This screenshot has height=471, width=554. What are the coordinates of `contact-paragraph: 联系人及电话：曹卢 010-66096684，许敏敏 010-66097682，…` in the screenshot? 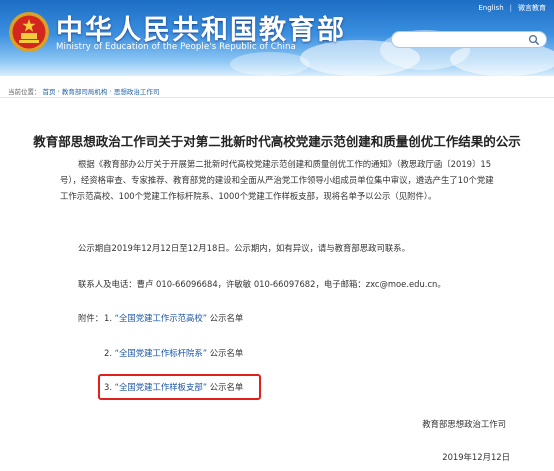 It's located at (262, 284).